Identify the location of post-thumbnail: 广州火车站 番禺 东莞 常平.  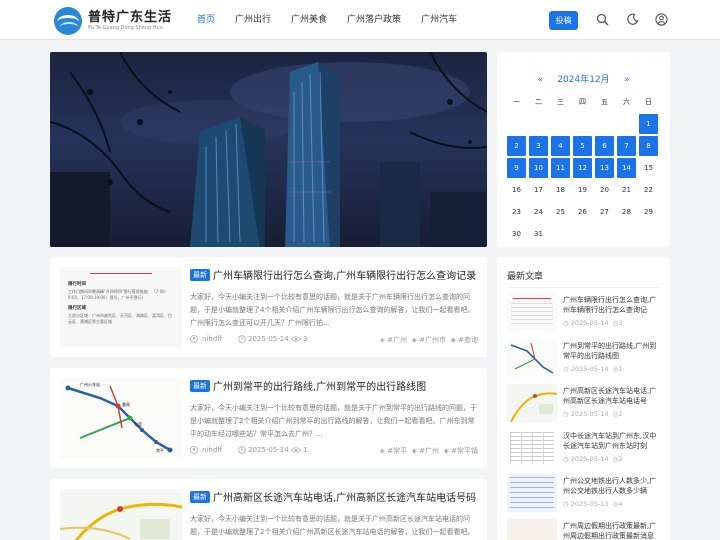
(121, 418).